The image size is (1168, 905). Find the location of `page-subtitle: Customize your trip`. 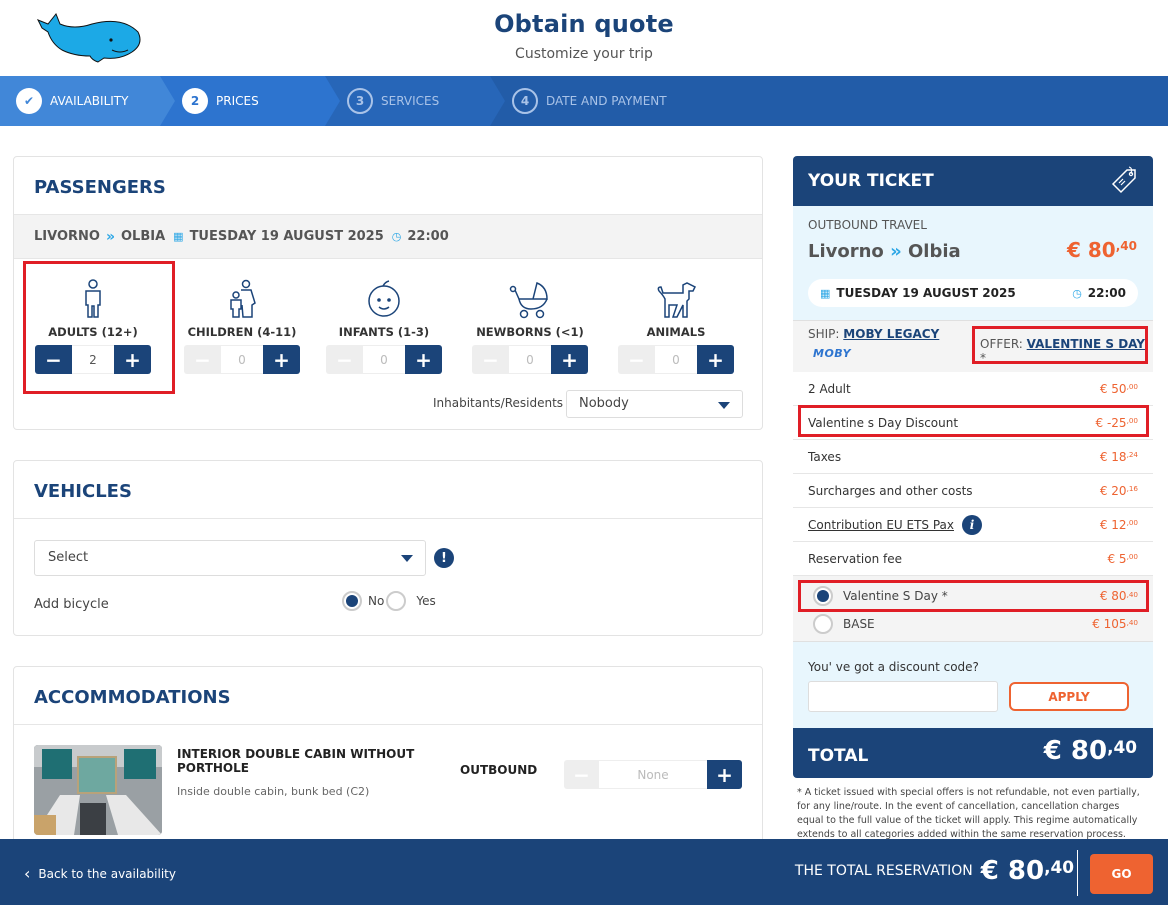

page-subtitle: Customize your trip is located at coordinates (584, 54).